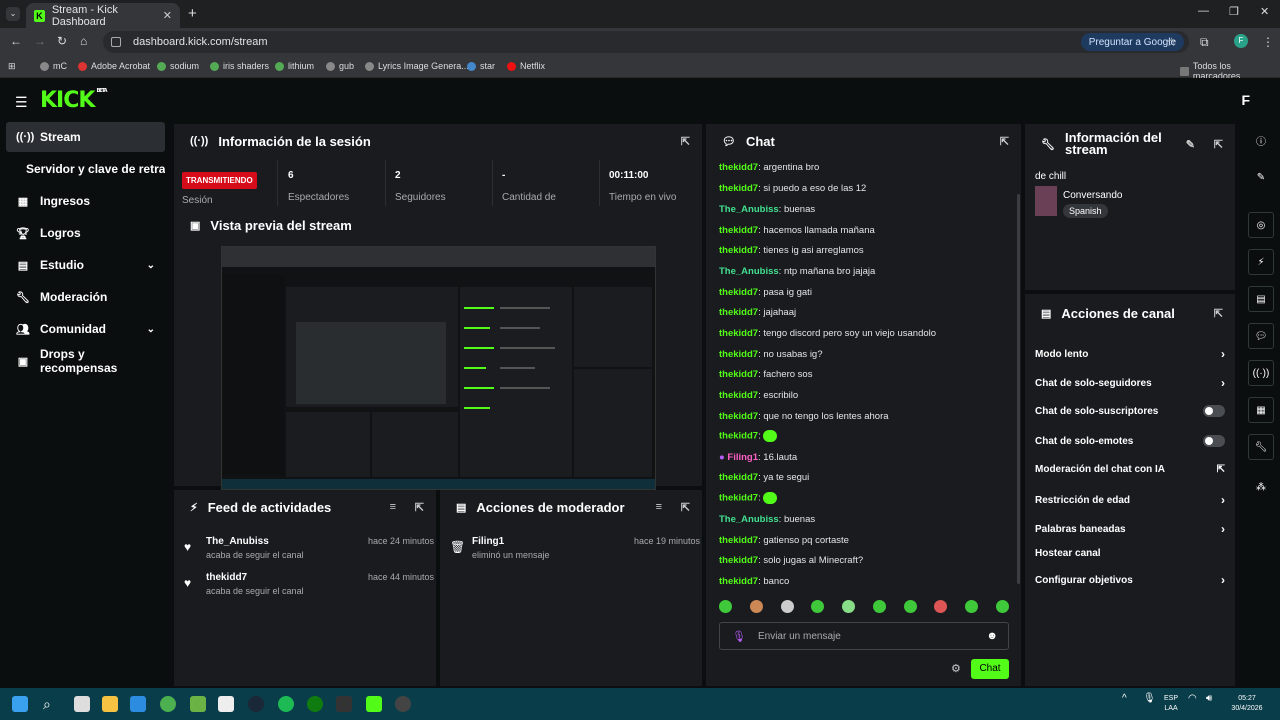  What do you see at coordinates (51, 704) in the screenshot?
I see `search-icon: ⌕` at bounding box center [51, 704].